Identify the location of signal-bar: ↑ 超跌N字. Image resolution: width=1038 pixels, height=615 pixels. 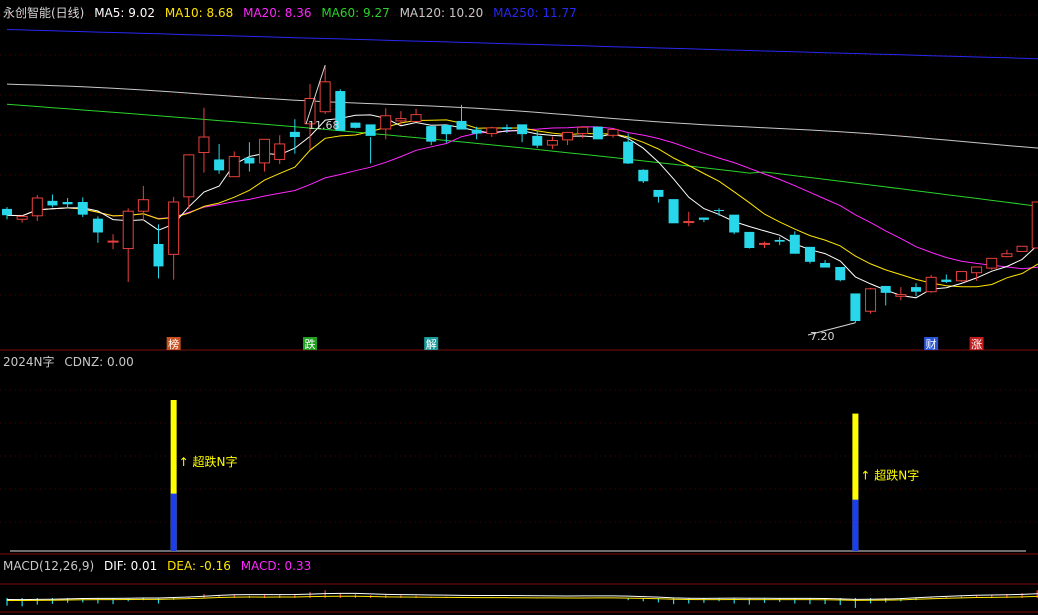
(885, 482).